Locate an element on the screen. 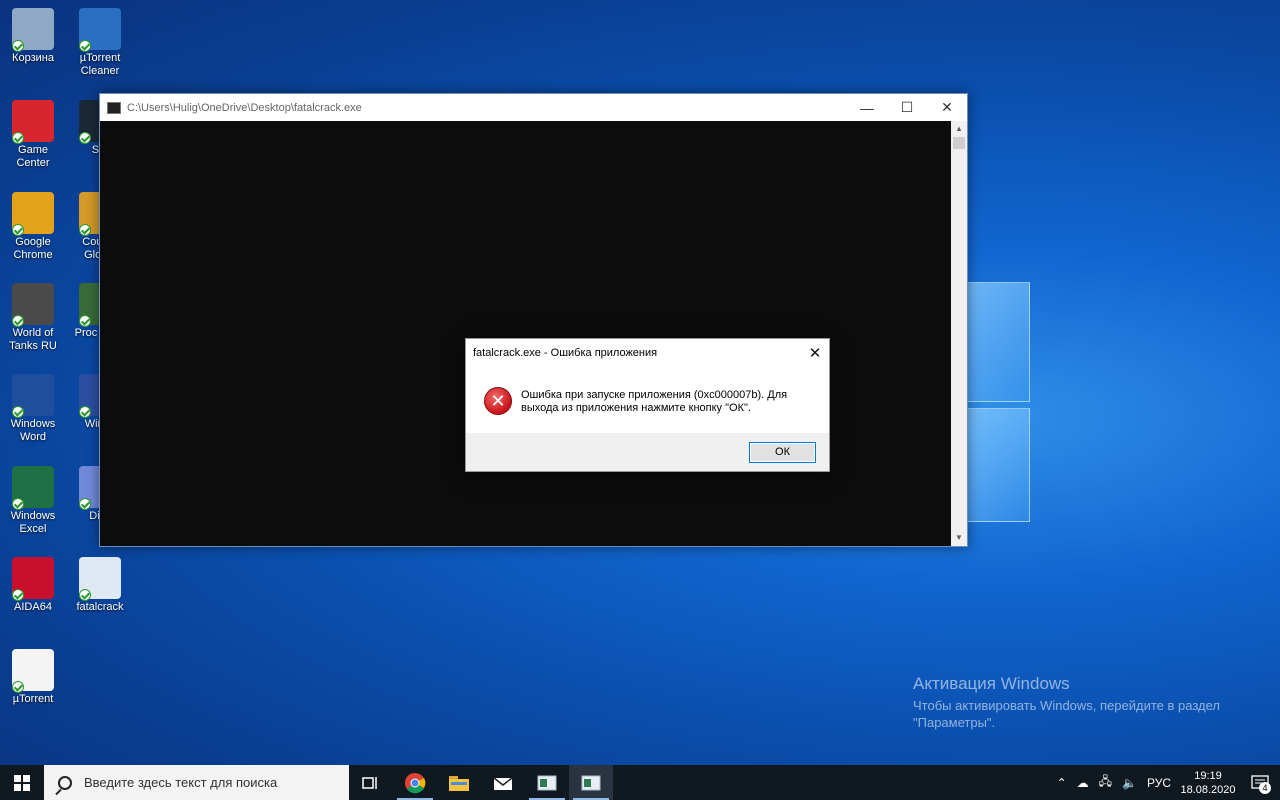 The image size is (1280, 800). desktop-shortcut: Windows Word is located at coordinates (33, 409).